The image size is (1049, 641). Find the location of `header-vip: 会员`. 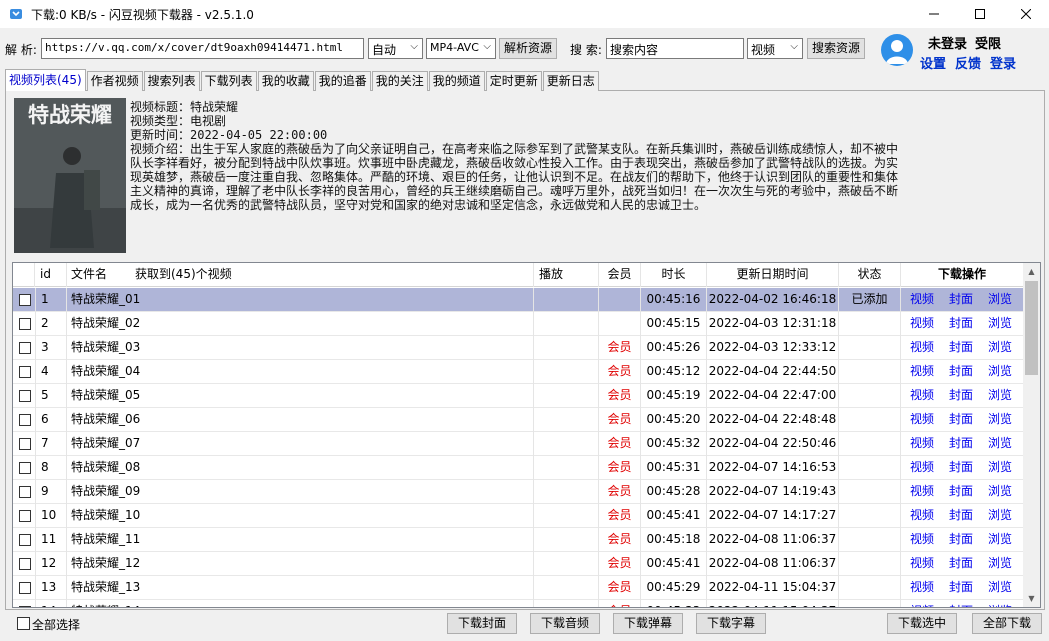

header-vip: 会员 is located at coordinates (620, 275).